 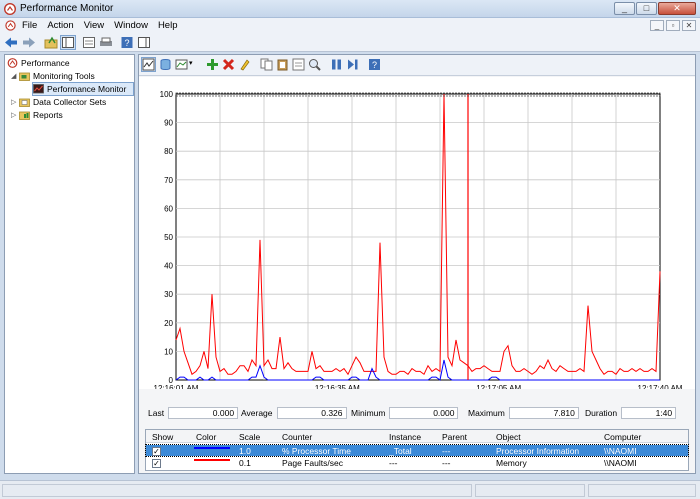 What do you see at coordinates (29, 25) in the screenshot?
I see `menu-file: File` at bounding box center [29, 25].